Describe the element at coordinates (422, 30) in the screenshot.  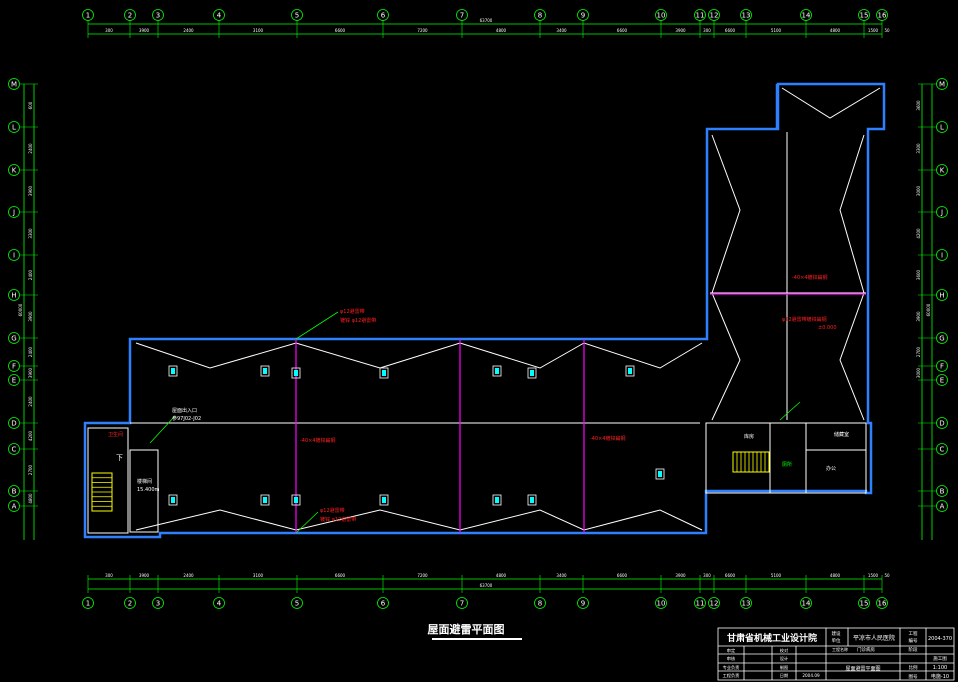
I see `top-dim-text: 7200` at that location.